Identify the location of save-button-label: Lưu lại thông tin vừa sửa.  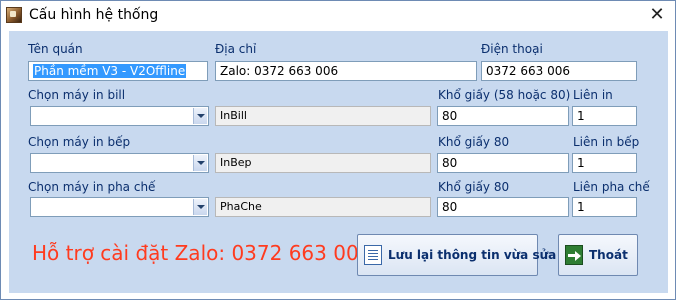
(472, 255).